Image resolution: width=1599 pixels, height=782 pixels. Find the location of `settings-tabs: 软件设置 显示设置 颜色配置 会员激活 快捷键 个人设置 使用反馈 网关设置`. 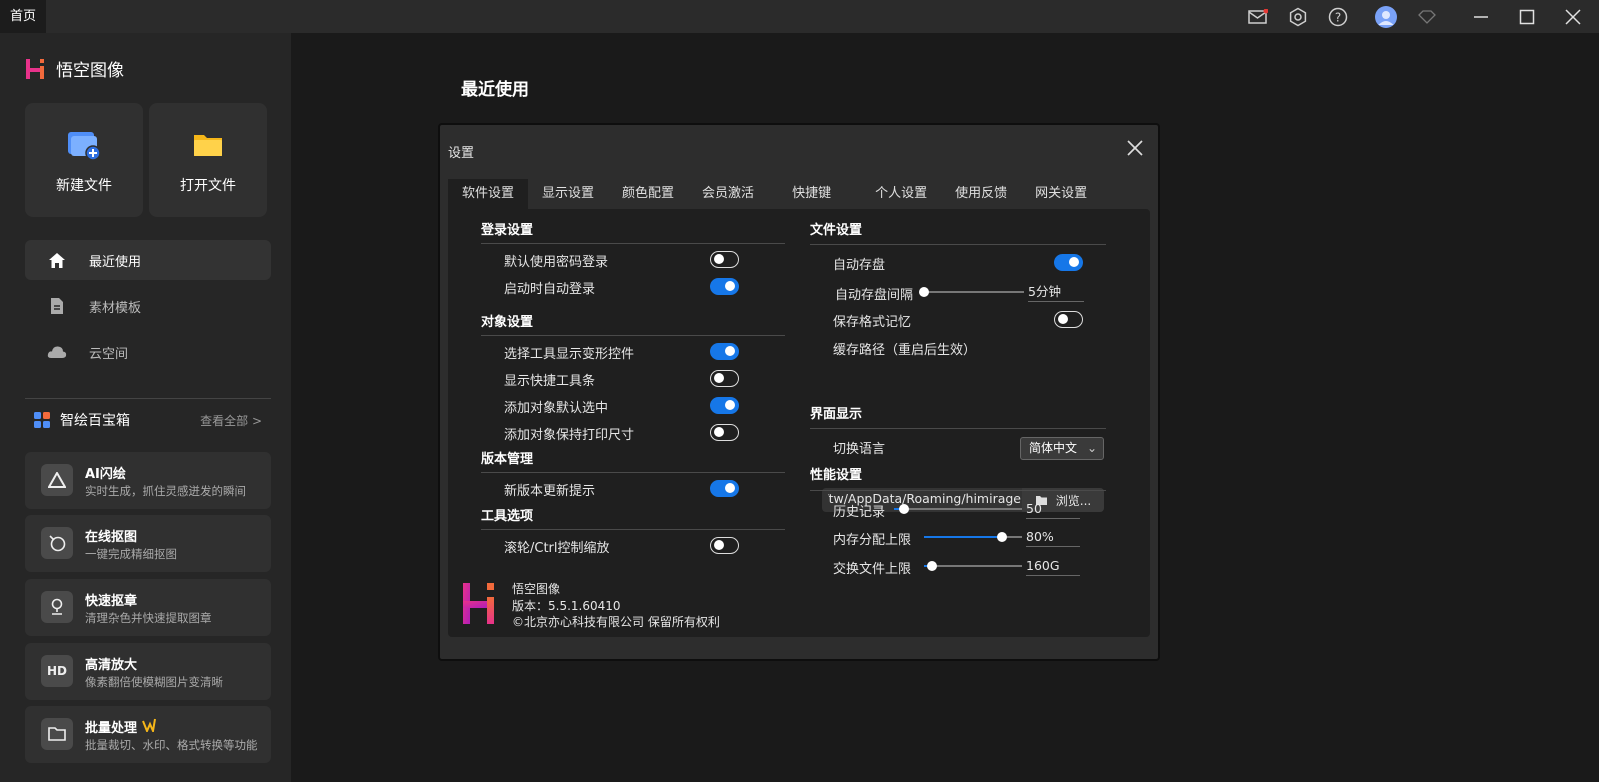

settings-tabs: 软件设置 显示设置 颜色配置 会员激活 快捷键 个人设置 使用反馈 网关设置 is located at coordinates (774, 194).